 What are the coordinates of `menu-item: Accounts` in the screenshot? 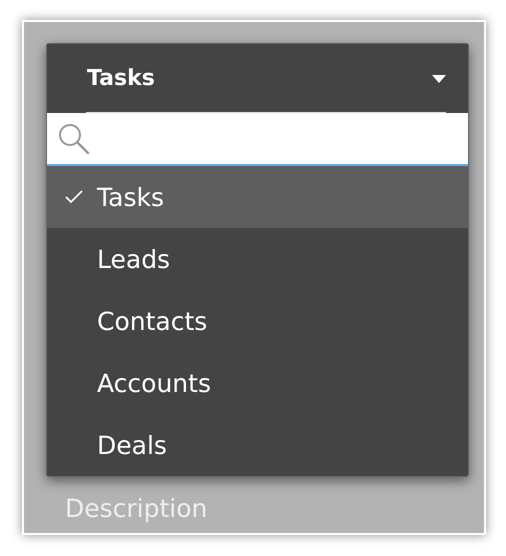 It's located at (257, 383).